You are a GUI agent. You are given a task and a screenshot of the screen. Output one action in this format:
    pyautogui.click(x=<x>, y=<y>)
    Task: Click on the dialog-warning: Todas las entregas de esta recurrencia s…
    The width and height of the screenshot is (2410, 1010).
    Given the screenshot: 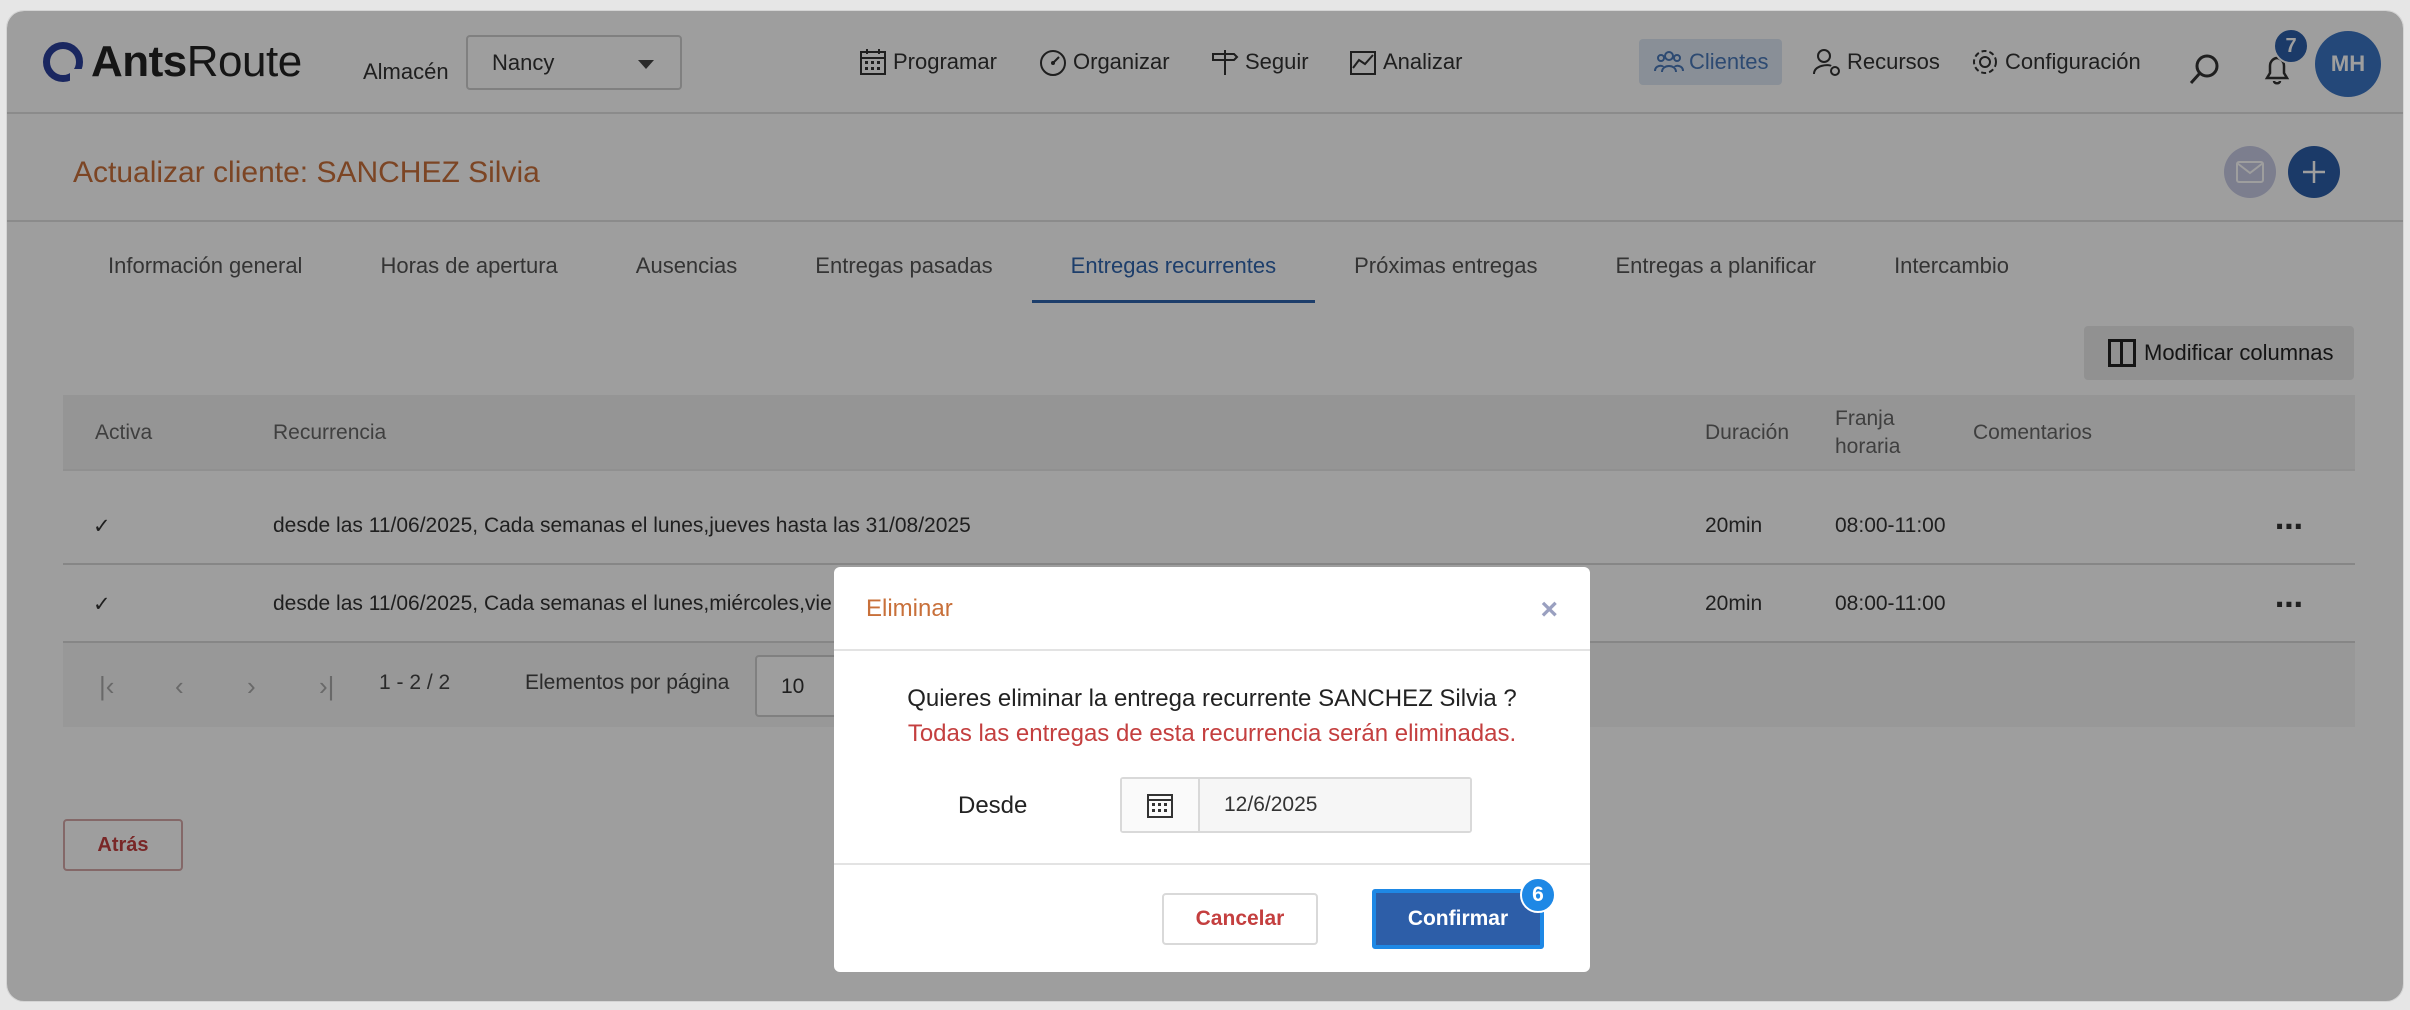 What is the action you would take?
    pyautogui.click(x=1212, y=733)
    